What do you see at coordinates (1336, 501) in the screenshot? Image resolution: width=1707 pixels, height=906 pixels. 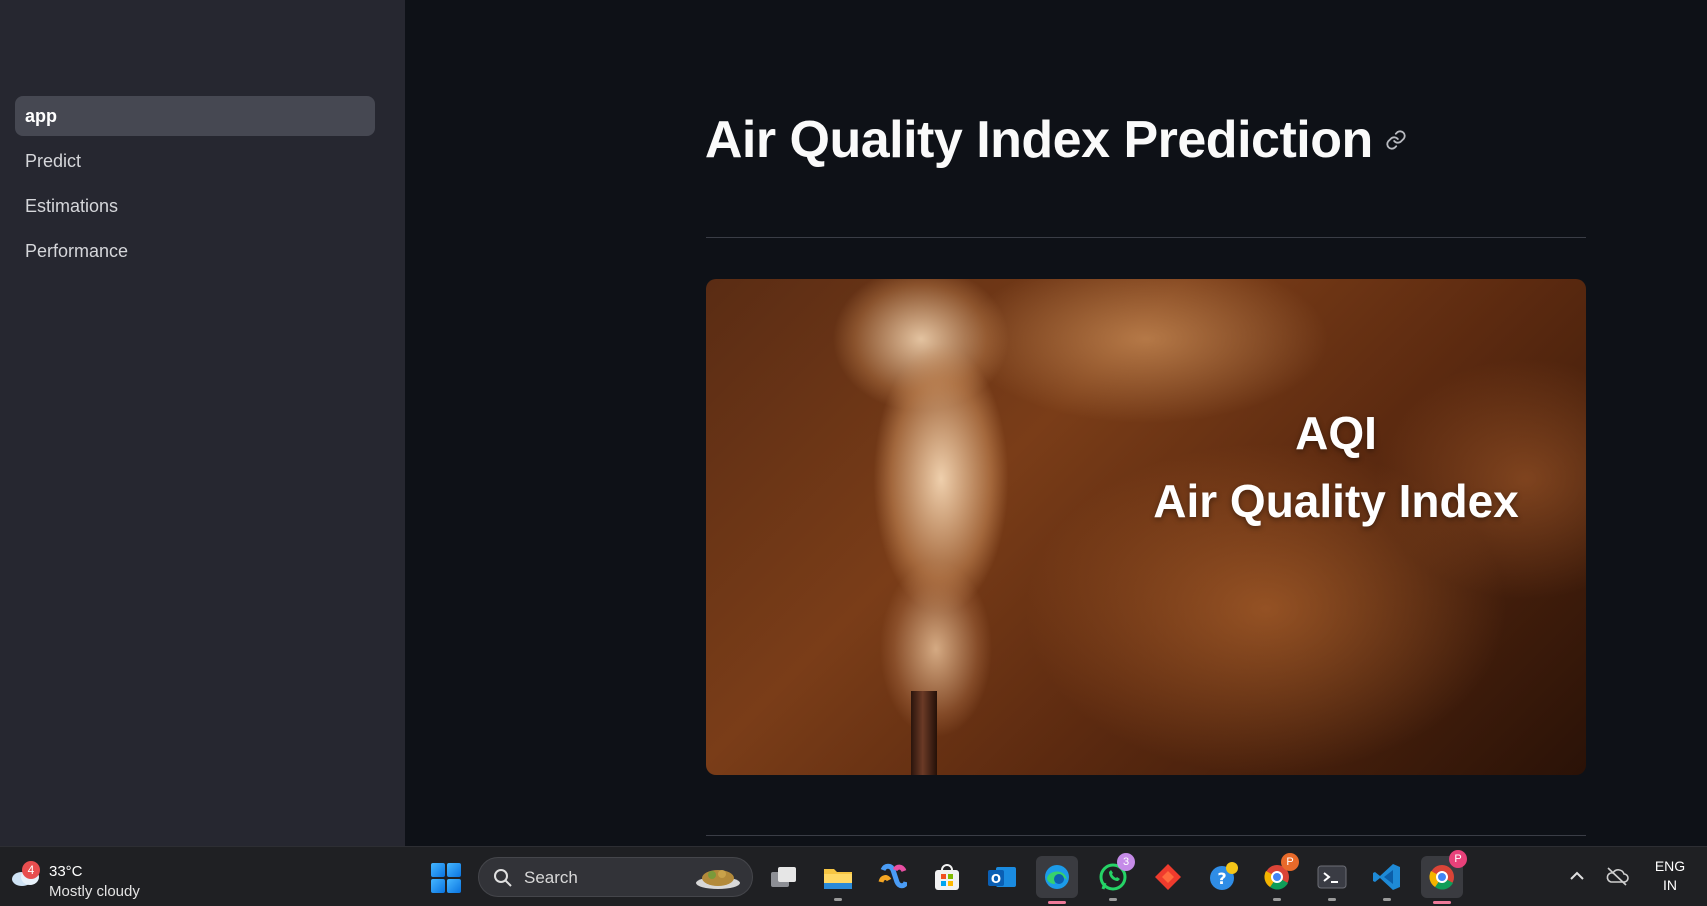 I see `hero-line-full: Air Quality Index` at bounding box center [1336, 501].